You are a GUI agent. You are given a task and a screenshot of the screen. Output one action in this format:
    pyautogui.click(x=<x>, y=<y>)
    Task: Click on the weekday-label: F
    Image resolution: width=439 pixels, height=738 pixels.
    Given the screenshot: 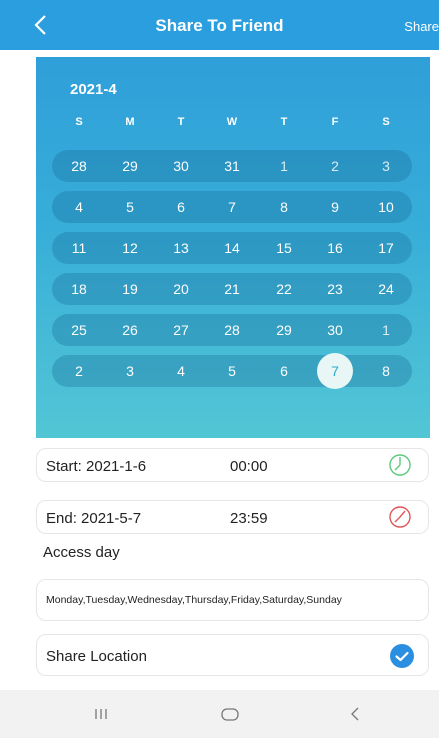 What is the action you would take?
    pyautogui.click(x=335, y=122)
    